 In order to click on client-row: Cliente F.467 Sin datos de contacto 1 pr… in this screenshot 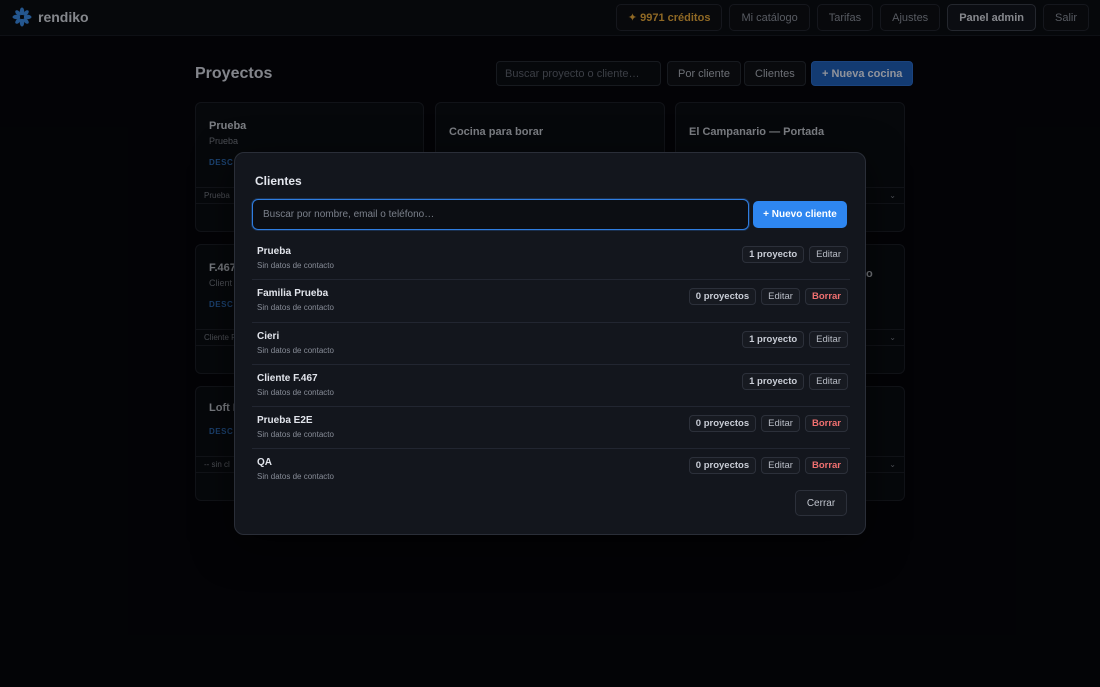, I will do `click(551, 386)`.